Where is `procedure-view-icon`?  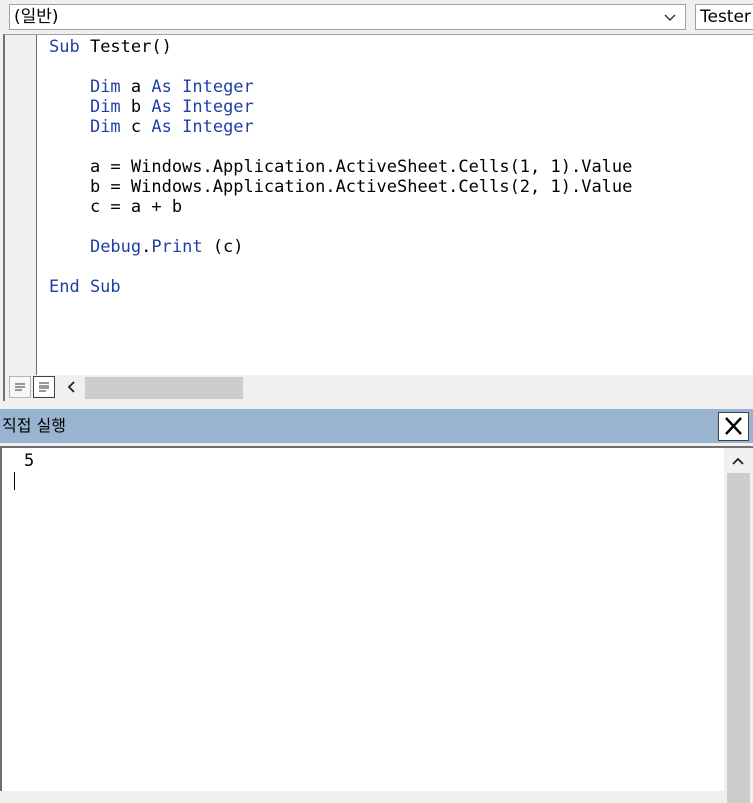 procedure-view-icon is located at coordinates (20, 387).